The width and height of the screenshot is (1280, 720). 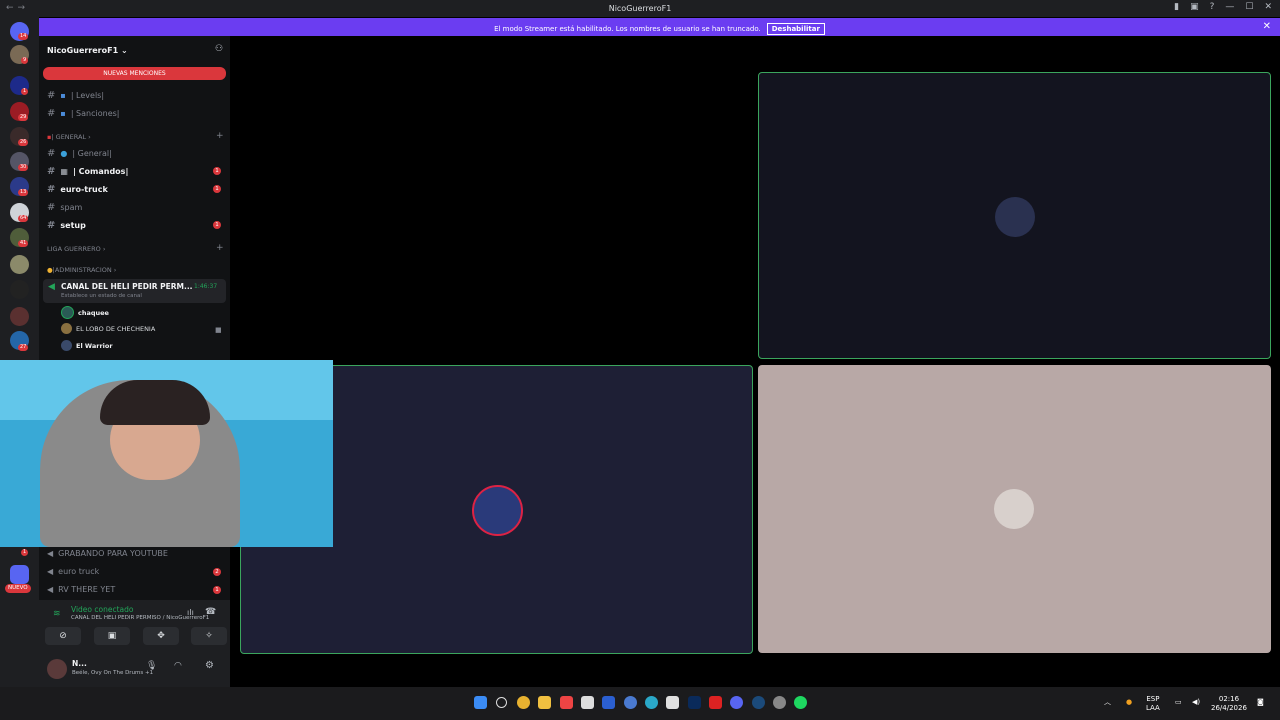 What do you see at coordinates (57, 669) in the screenshot?
I see `user-avatar` at bounding box center [57, 669].